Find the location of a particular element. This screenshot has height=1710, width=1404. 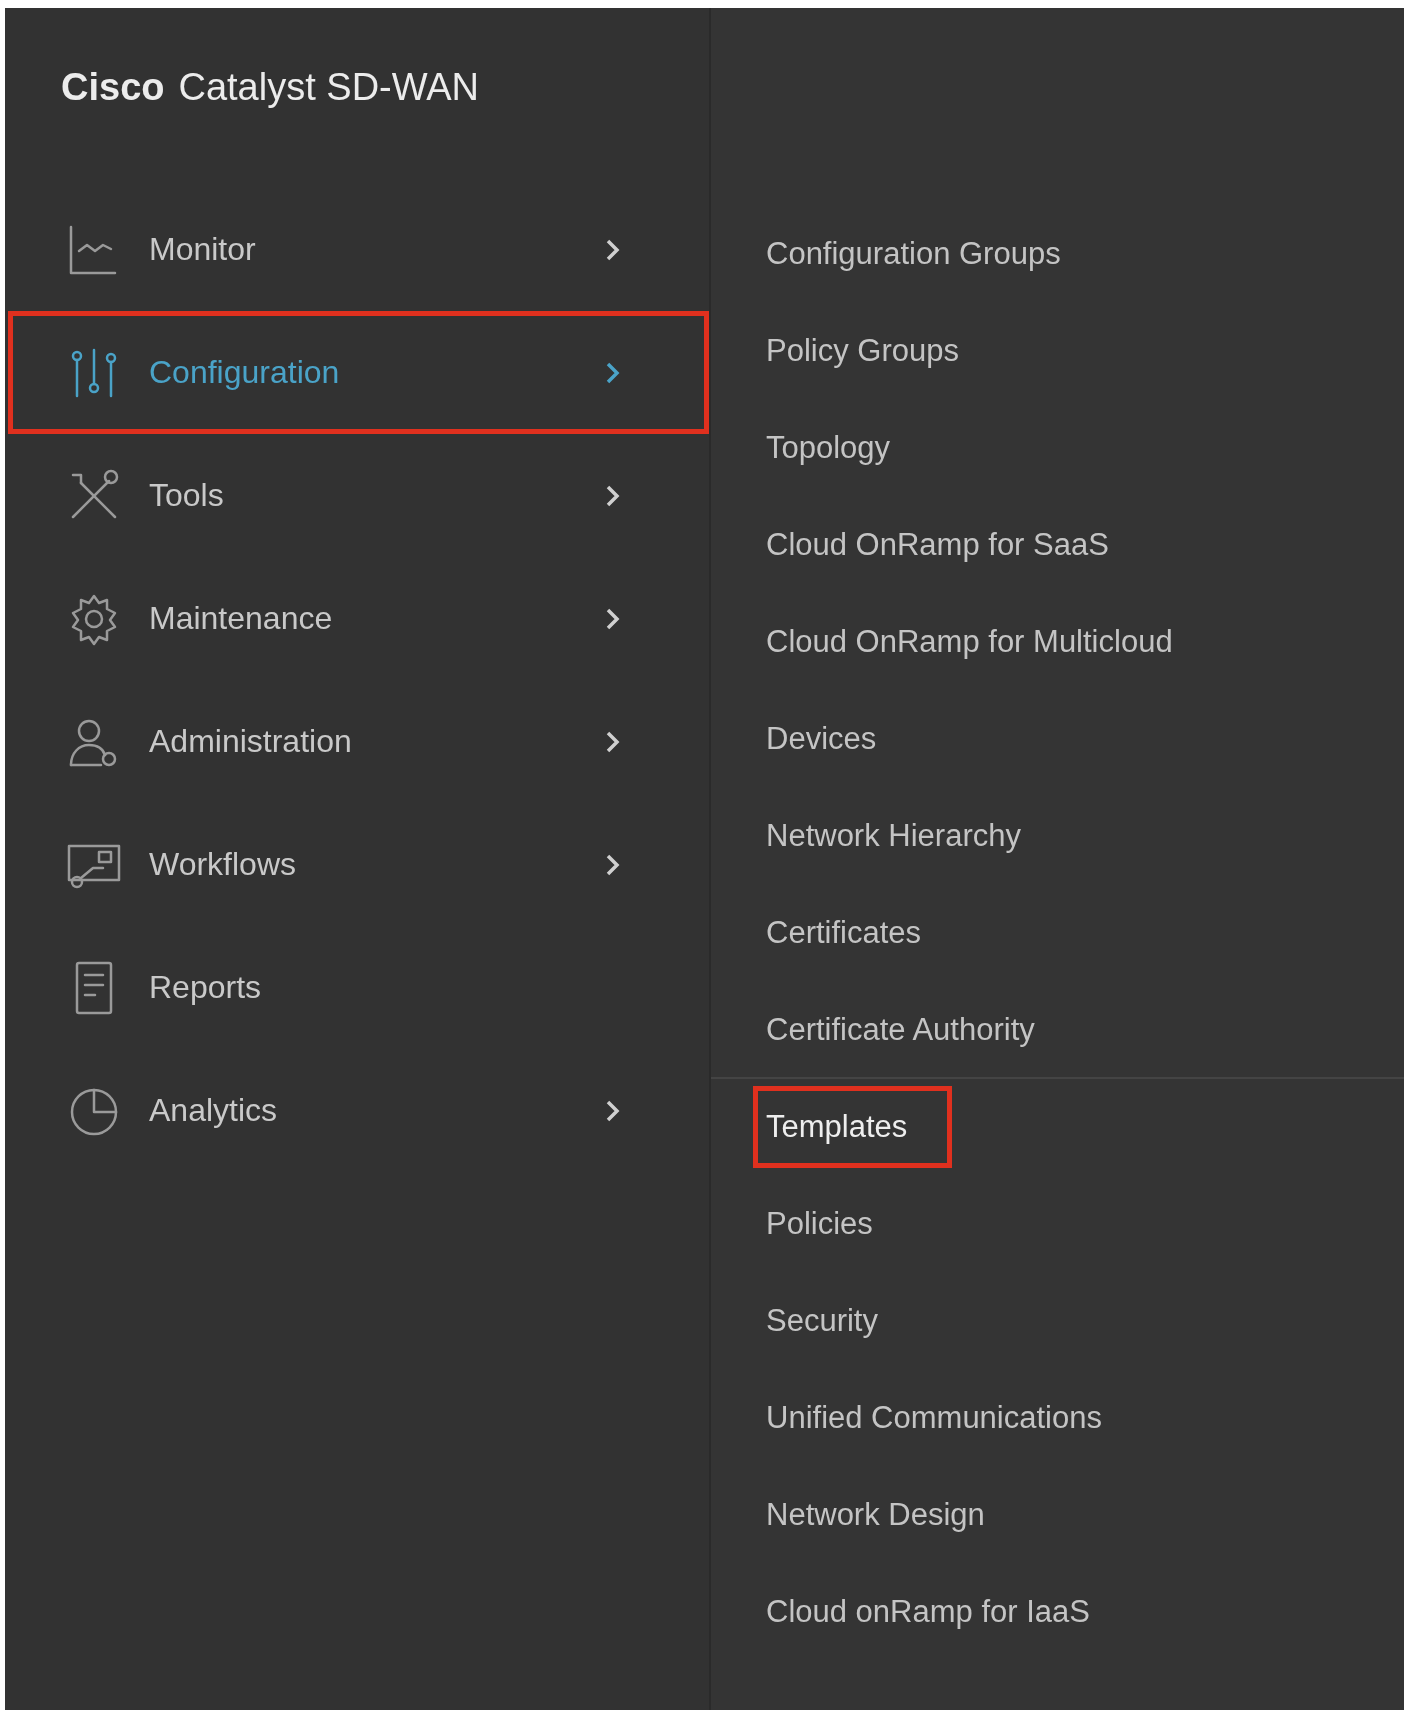

menu-item: Configuration is located at coordinates (358, 372).